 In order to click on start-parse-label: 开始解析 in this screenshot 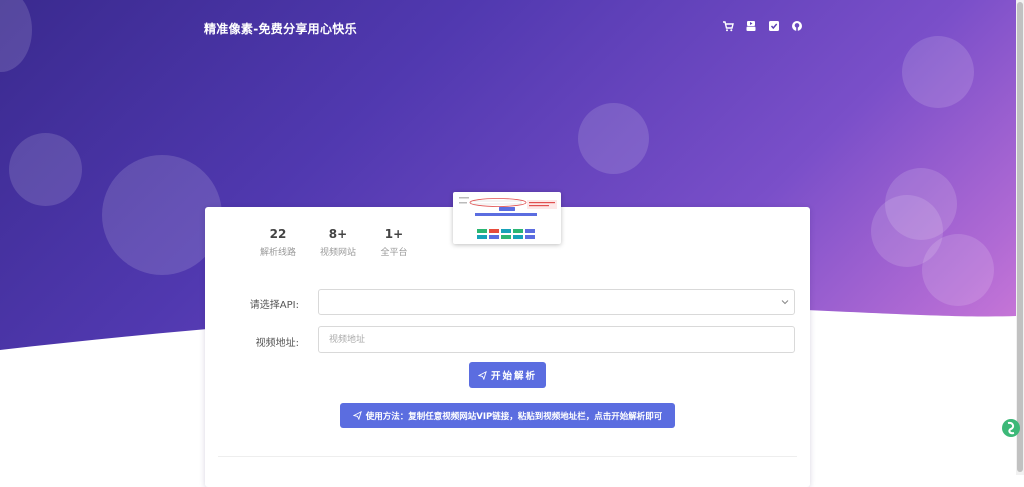, I will do `click(513, 376)`.